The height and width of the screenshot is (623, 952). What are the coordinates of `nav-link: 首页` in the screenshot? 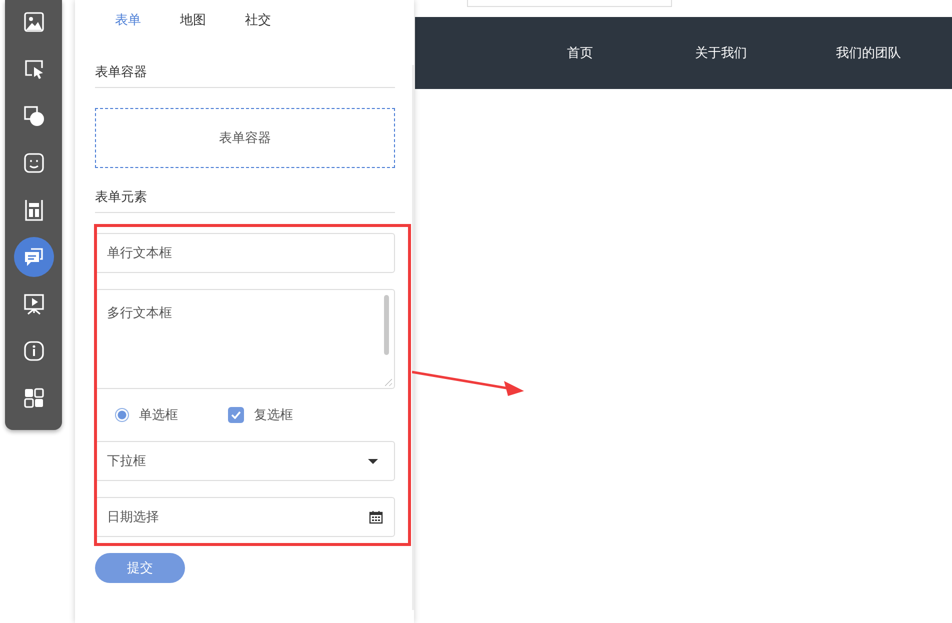 It's located at (631, 53).